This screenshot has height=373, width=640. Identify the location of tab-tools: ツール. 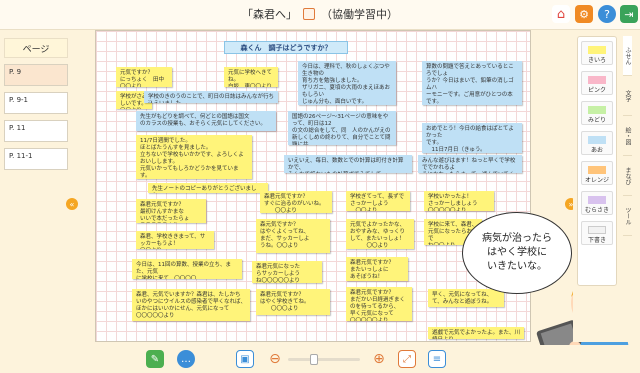
(627, 216).